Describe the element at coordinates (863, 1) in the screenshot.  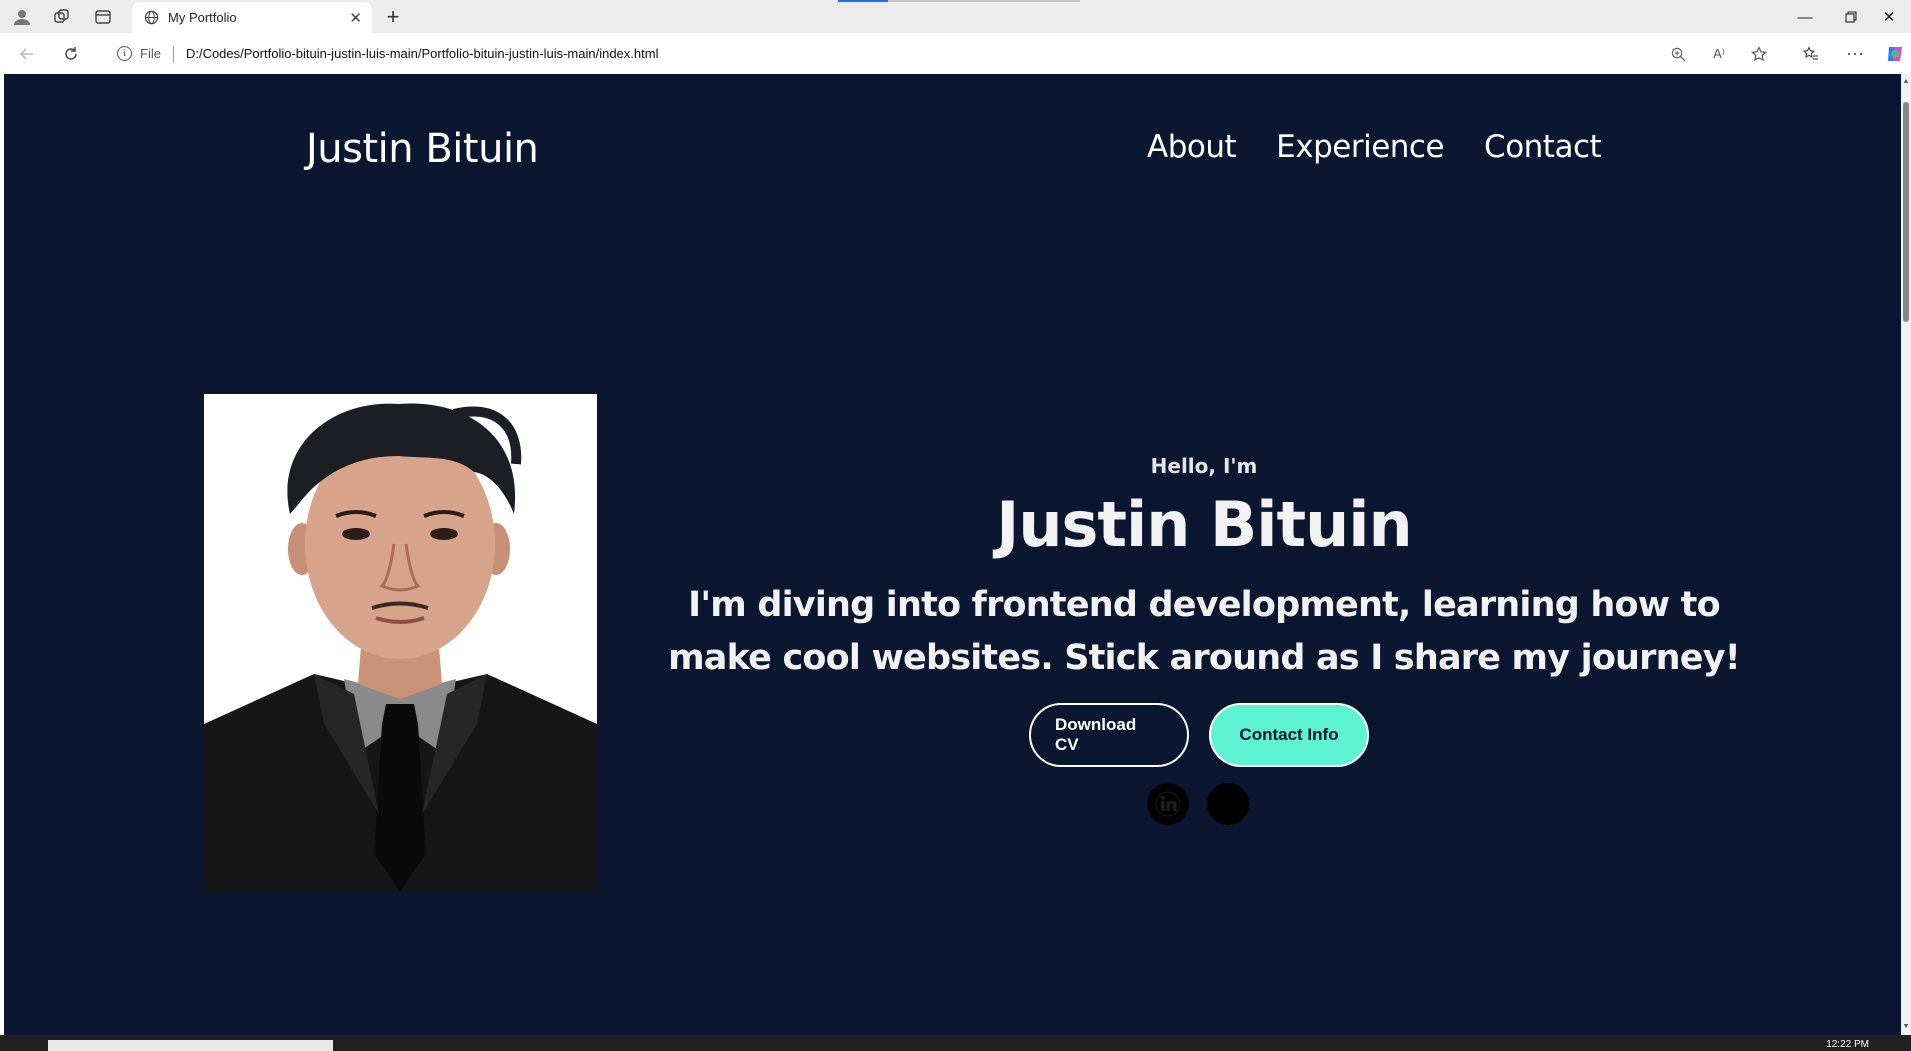
I see `tab-strip-indicator` at that location.